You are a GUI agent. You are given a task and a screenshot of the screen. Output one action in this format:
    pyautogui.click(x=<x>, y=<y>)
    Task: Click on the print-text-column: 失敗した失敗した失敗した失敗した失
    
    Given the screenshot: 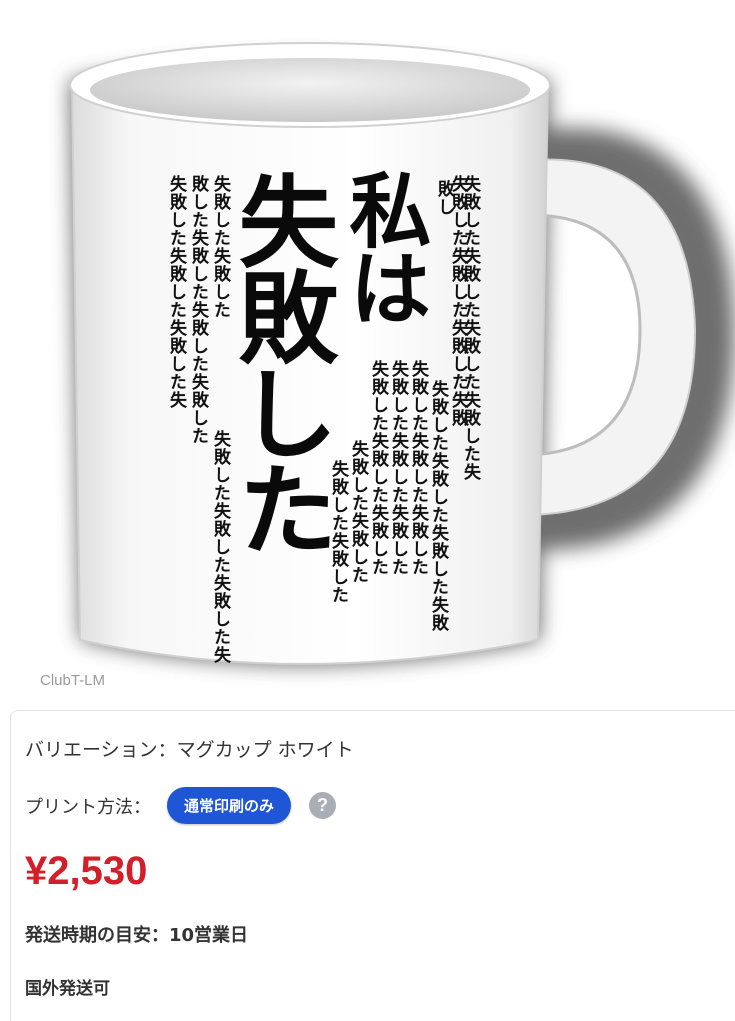 What is the action you would take?
    pyautogui.click(x=470, y=328)
    